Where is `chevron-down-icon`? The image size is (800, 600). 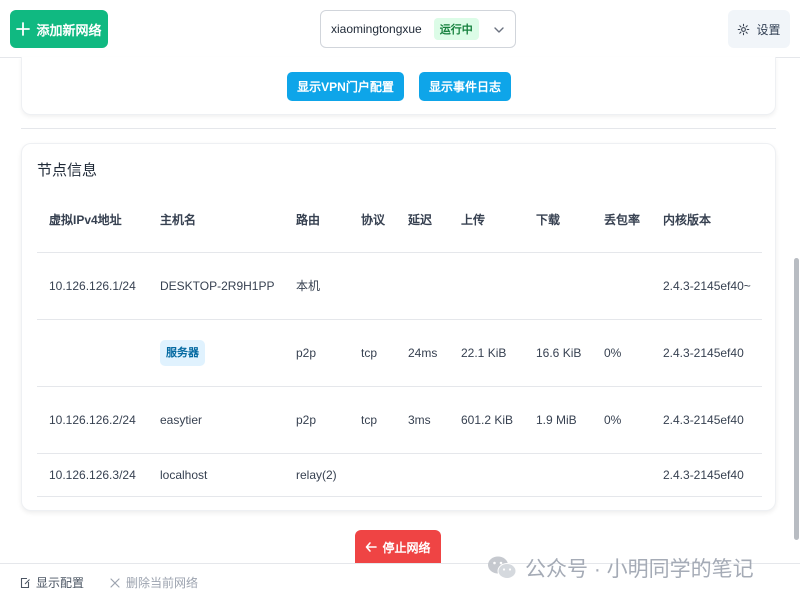 chevron-down-icon is located at coordinates (499, 30).